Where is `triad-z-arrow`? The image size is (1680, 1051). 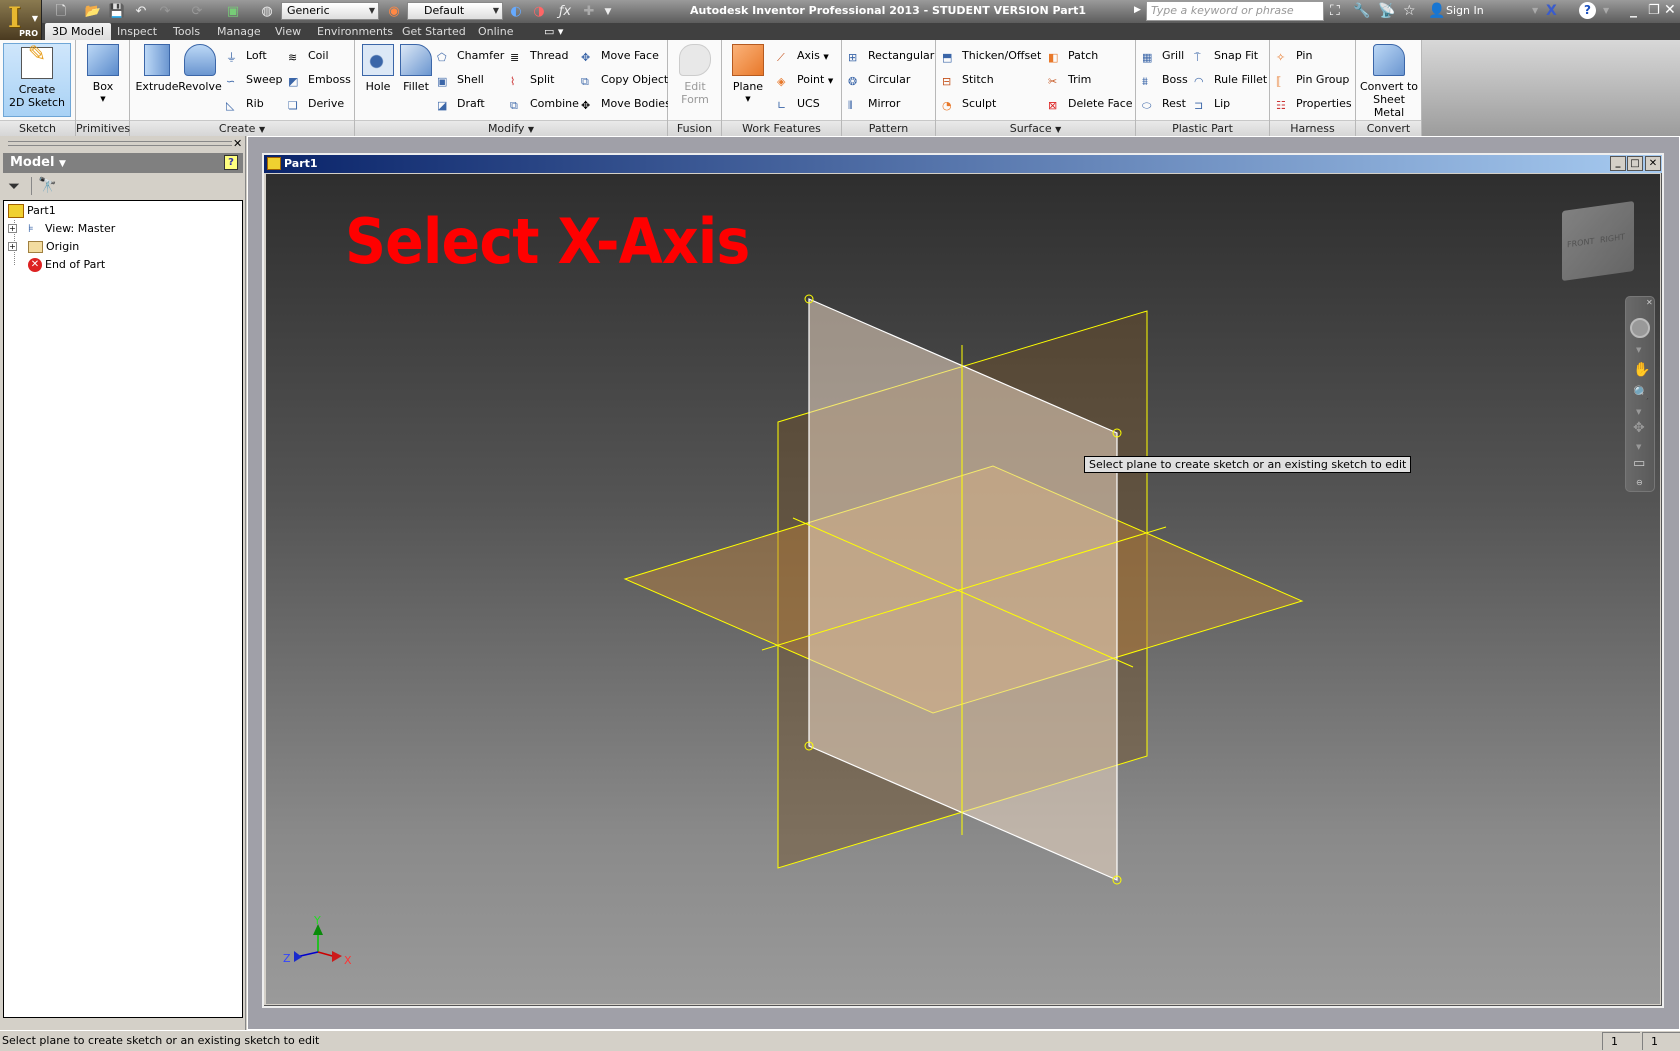
triad-z-arrow is located at coordinates (298, 956).